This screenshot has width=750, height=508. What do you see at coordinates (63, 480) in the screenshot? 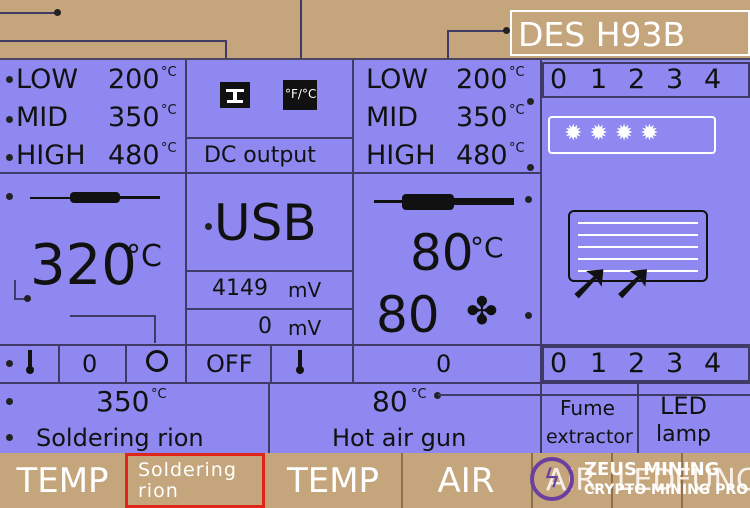
I see `temp-button-iron: TEMP` at bounding box center [63, 480].